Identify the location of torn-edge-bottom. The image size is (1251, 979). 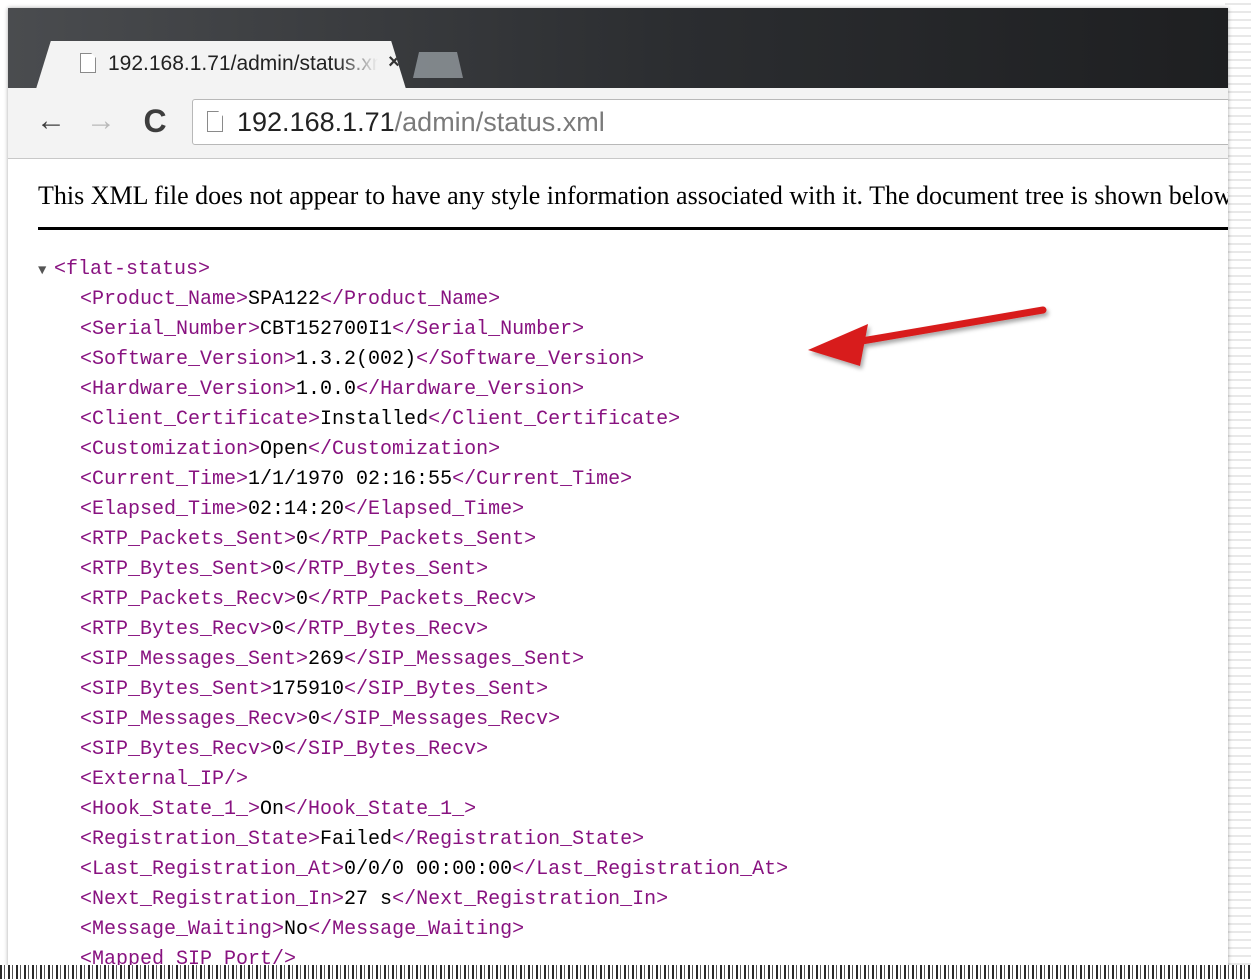
(625, 972).